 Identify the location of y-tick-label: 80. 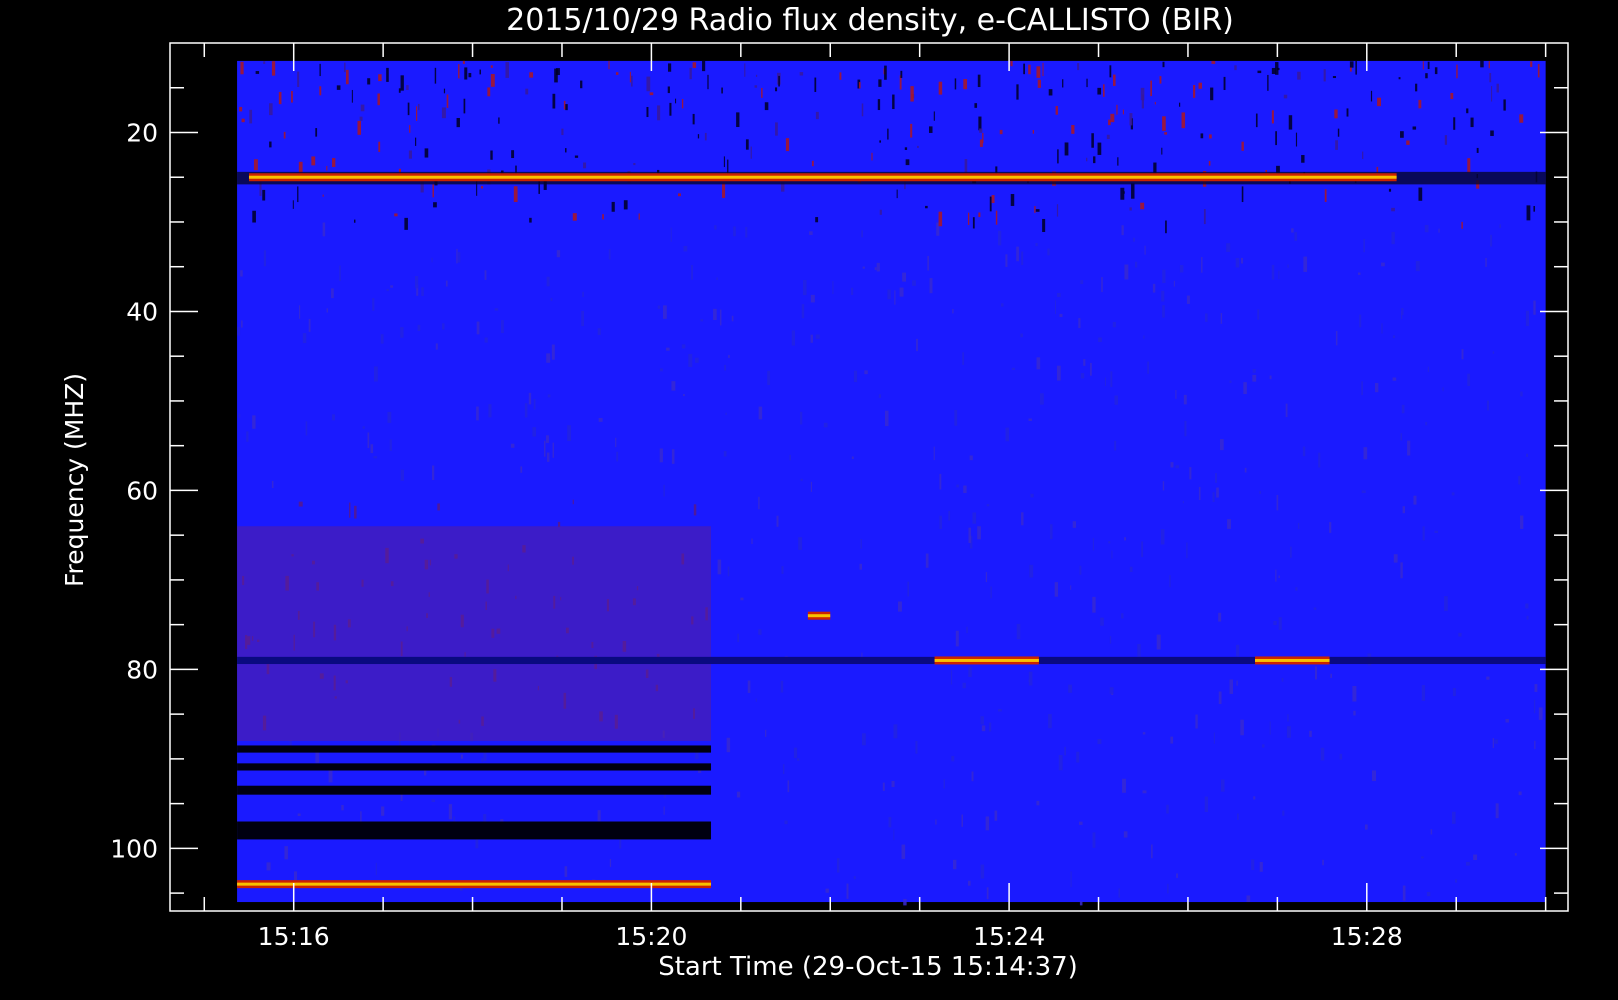
(142, 669).